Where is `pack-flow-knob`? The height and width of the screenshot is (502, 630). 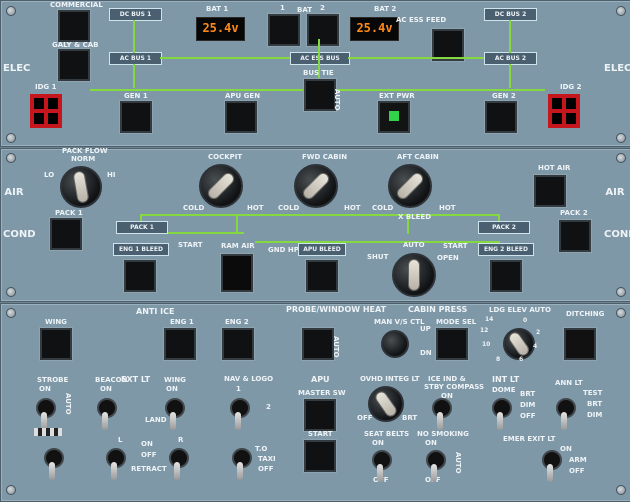 pack-flow-knob is located at coordinates (81, 187).